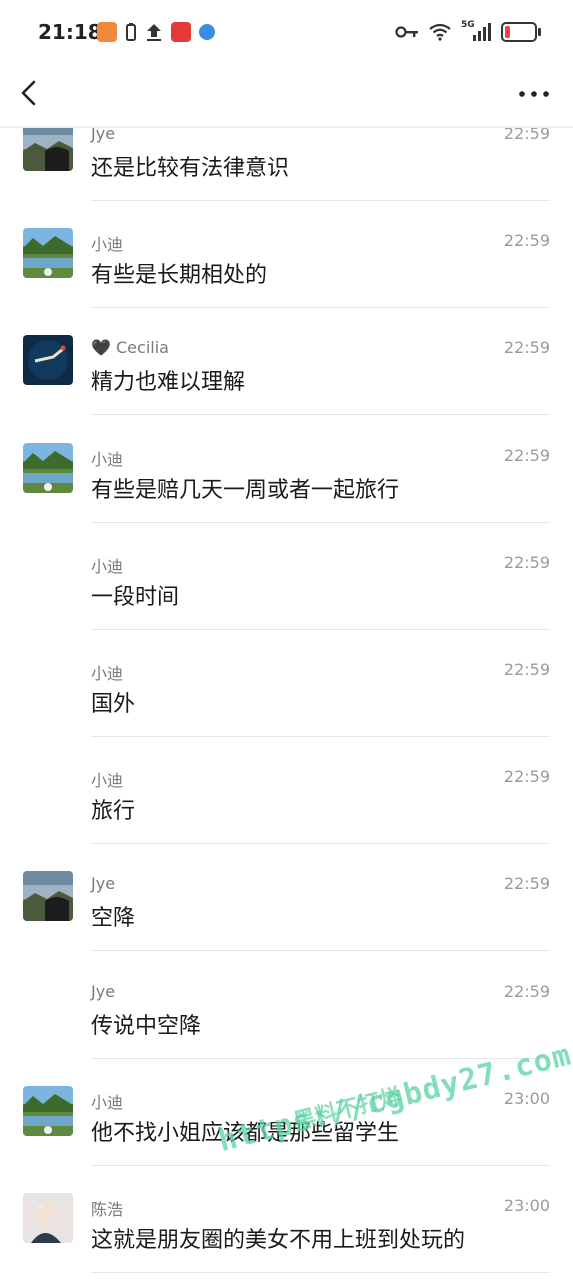 This screenshot has width=573, height=1280. I want to click on message-item: 小迪 22:59 有些是赔几天一周或者一起旅行, so click(286, 469).